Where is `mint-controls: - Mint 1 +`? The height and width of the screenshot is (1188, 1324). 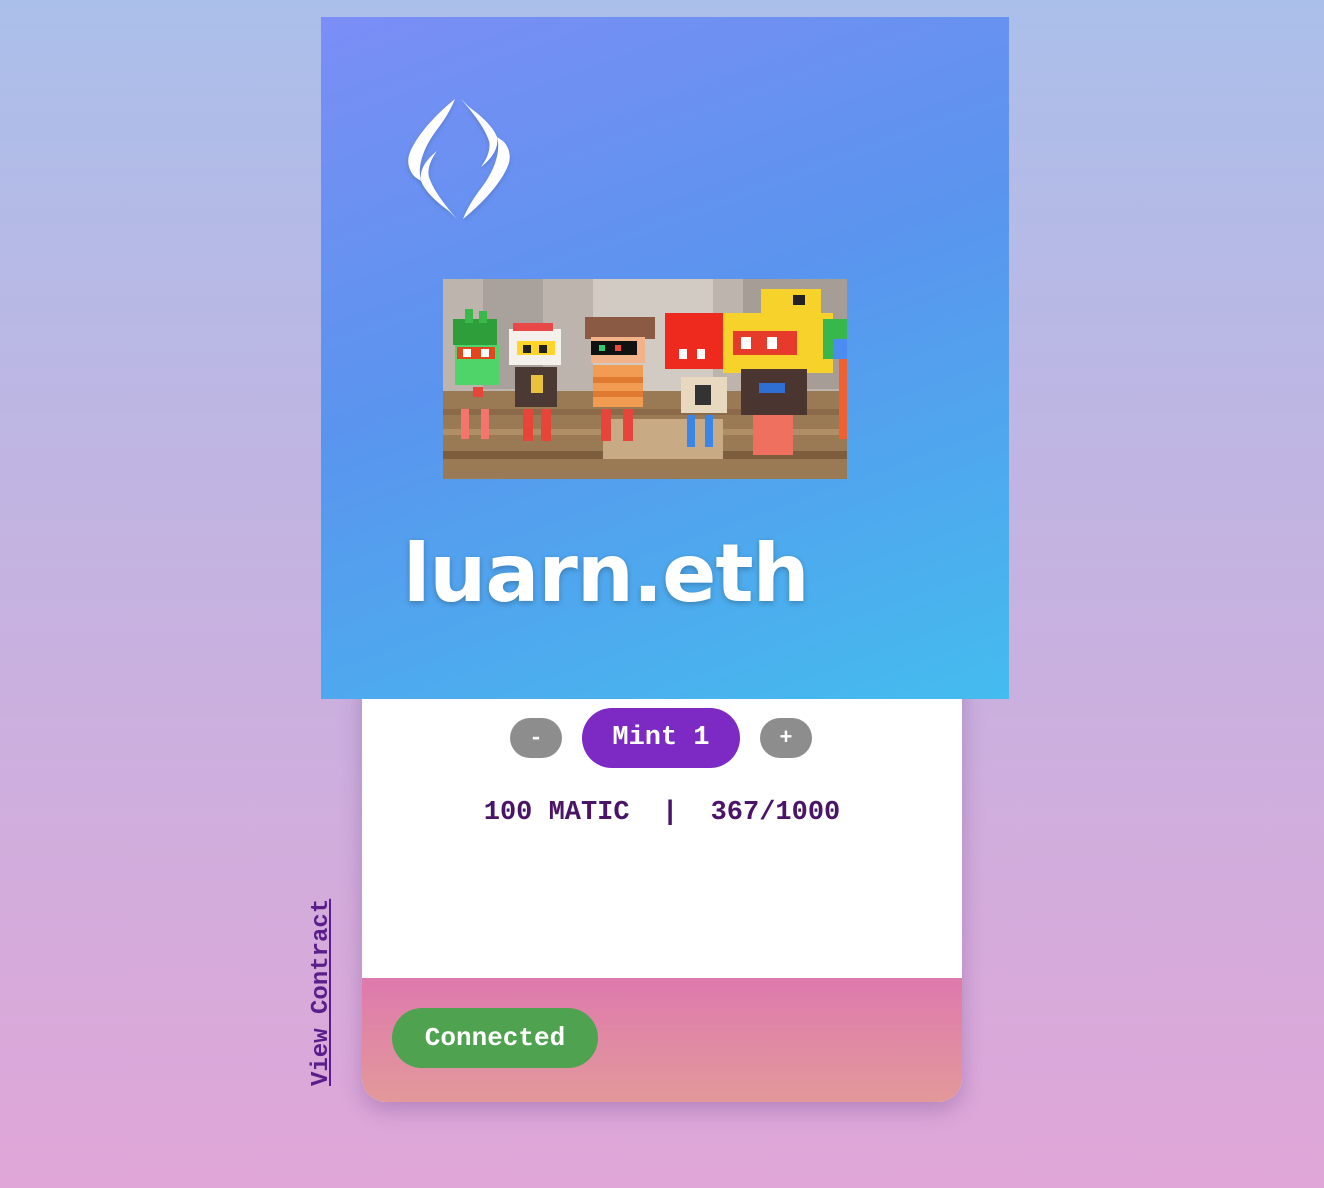
mint-controls: - Mint 1 + is located at coordinates (662, 738).